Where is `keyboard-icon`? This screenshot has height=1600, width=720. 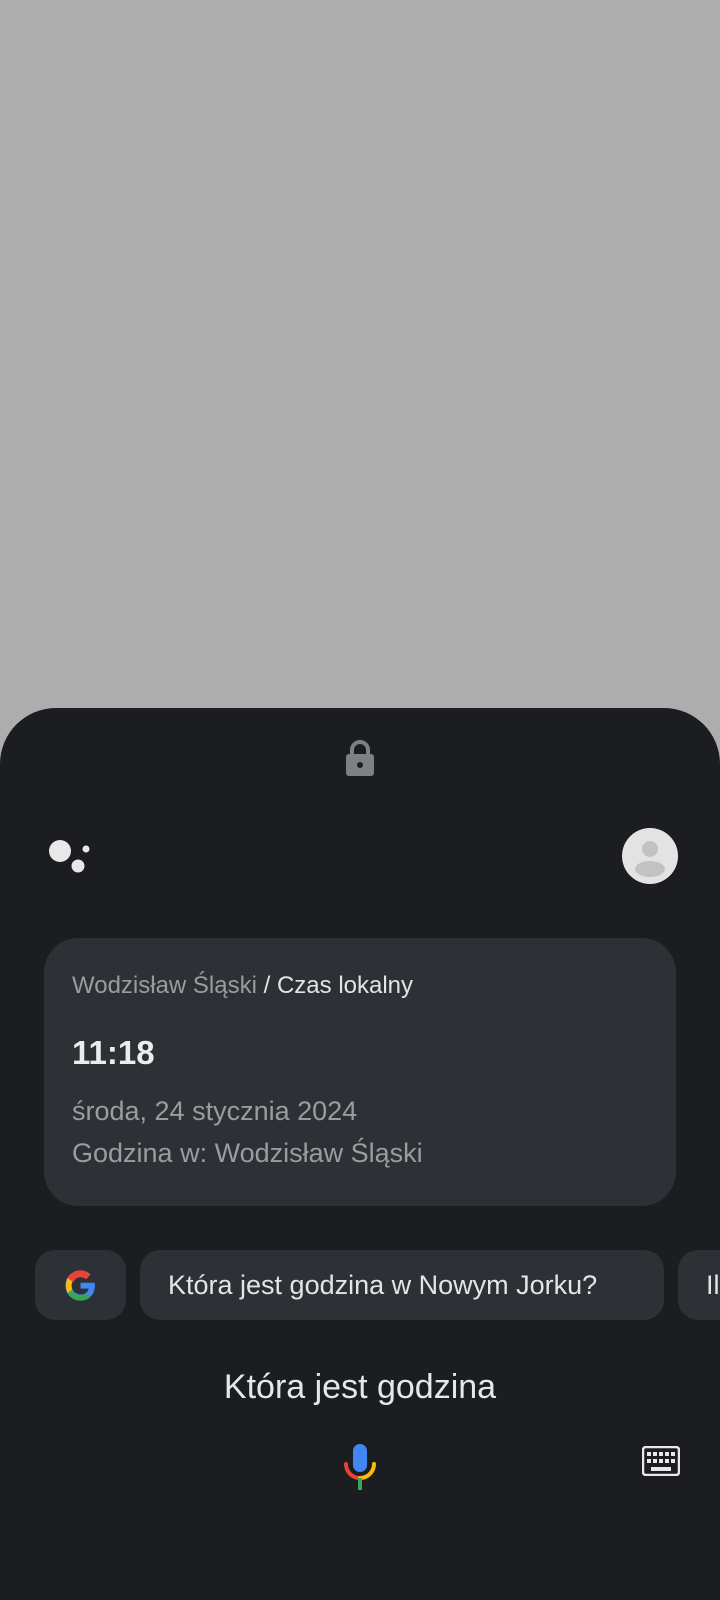 keyboard-icon is located at coordinates (661, 1461).